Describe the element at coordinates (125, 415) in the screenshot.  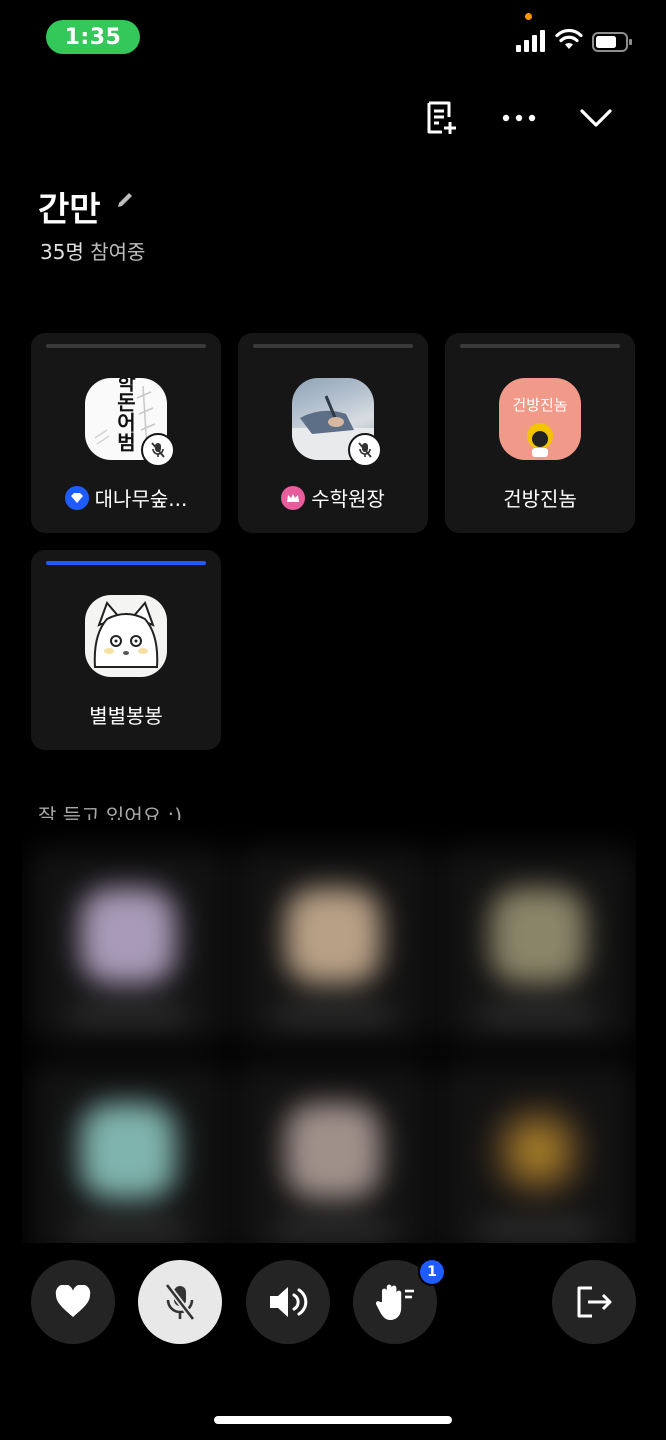
I see `avatar-calligraphy-1: 학돈어범` at that location.